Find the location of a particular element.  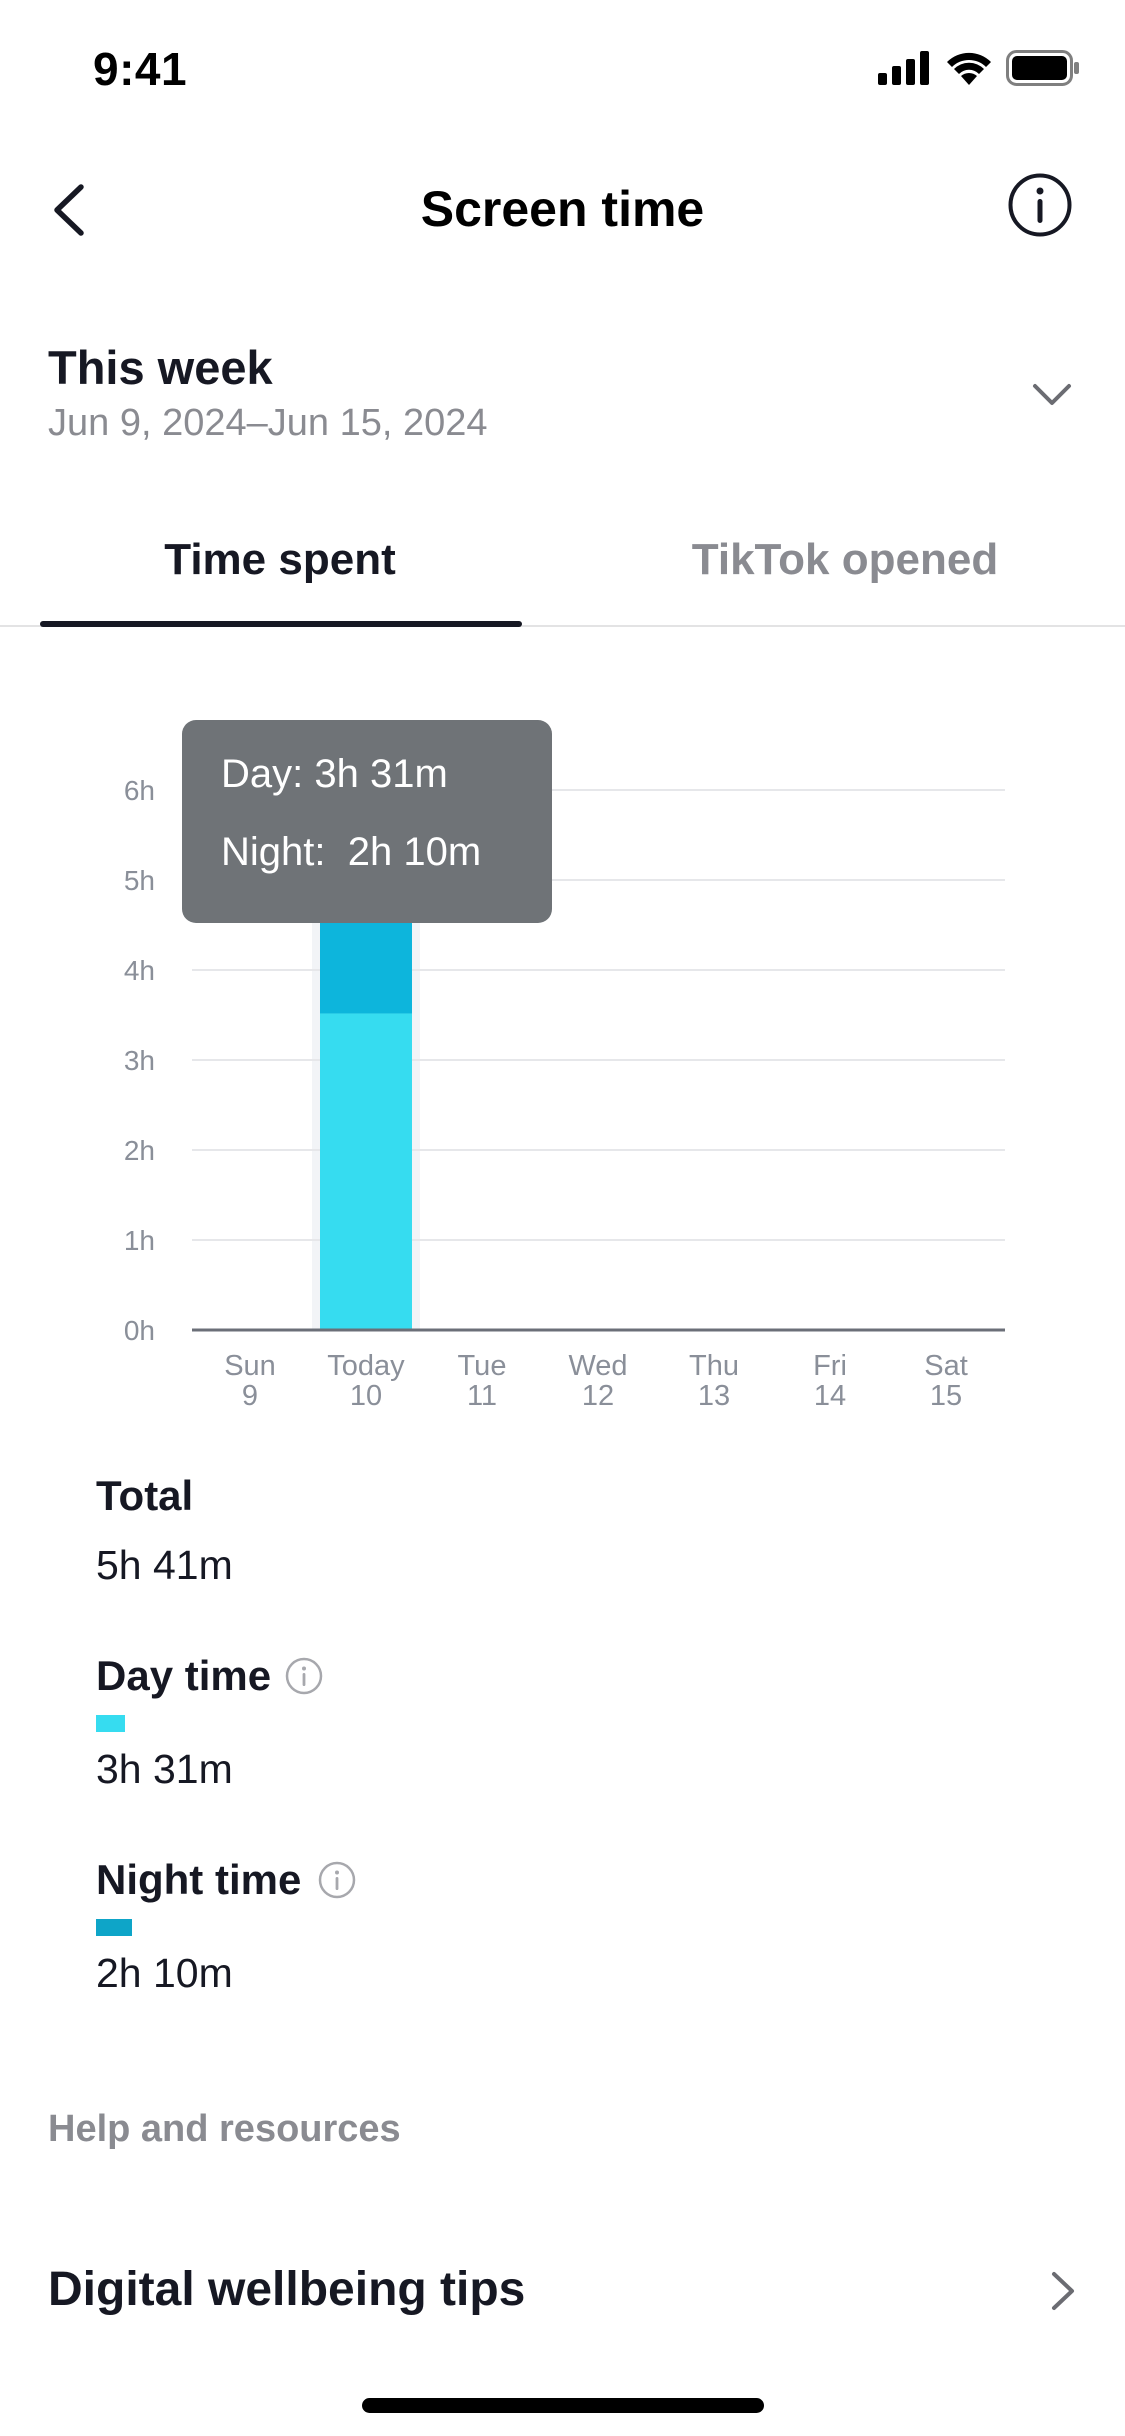

y-tick-label: 3h is located at coordinates (139, 1060).